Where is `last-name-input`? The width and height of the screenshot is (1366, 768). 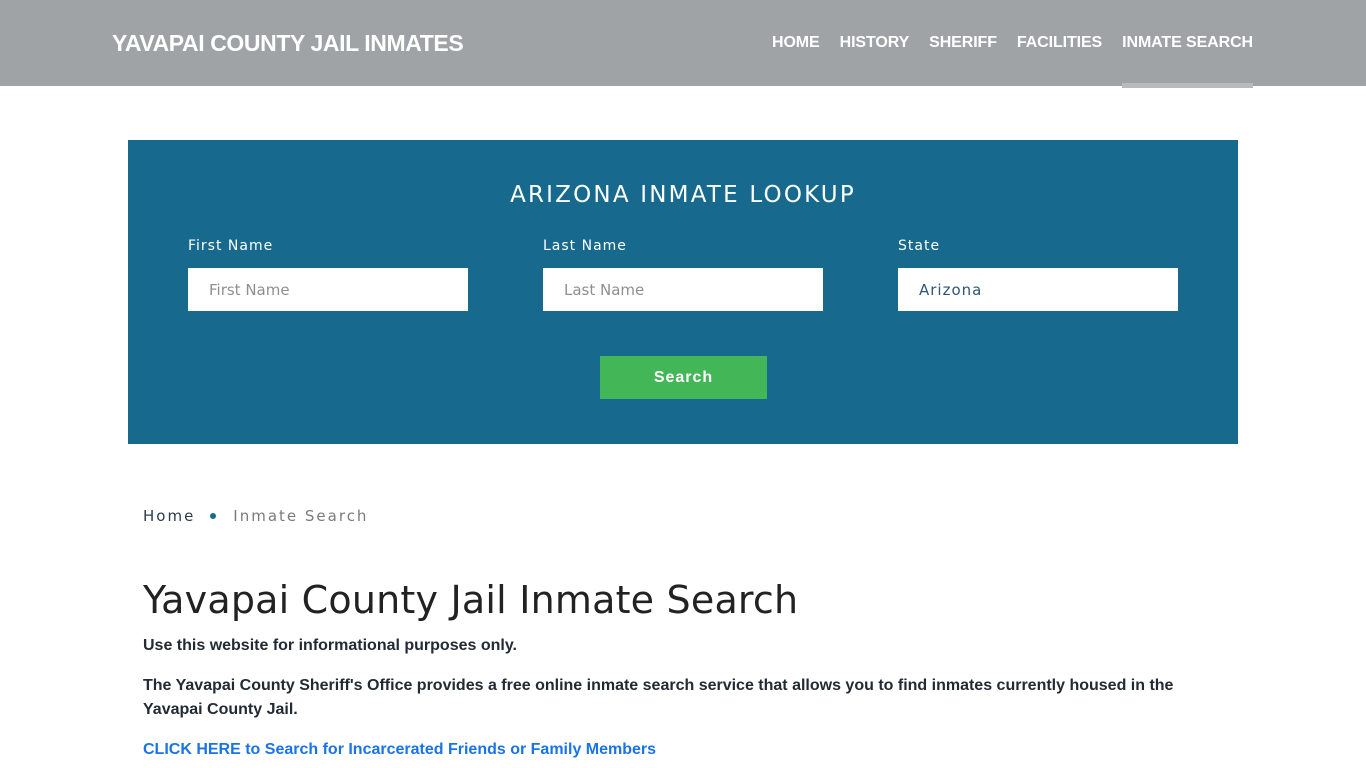
last-name-input is located at coordinates (683, 289).